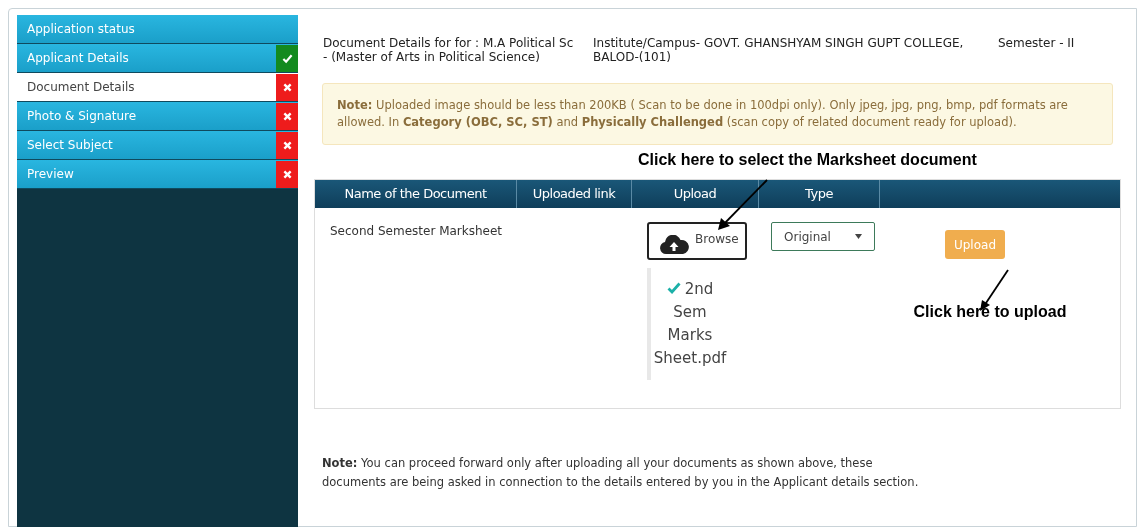 This screenshot has height=527, width=1137. I want to click on type-select: Original, so click(823, 236).